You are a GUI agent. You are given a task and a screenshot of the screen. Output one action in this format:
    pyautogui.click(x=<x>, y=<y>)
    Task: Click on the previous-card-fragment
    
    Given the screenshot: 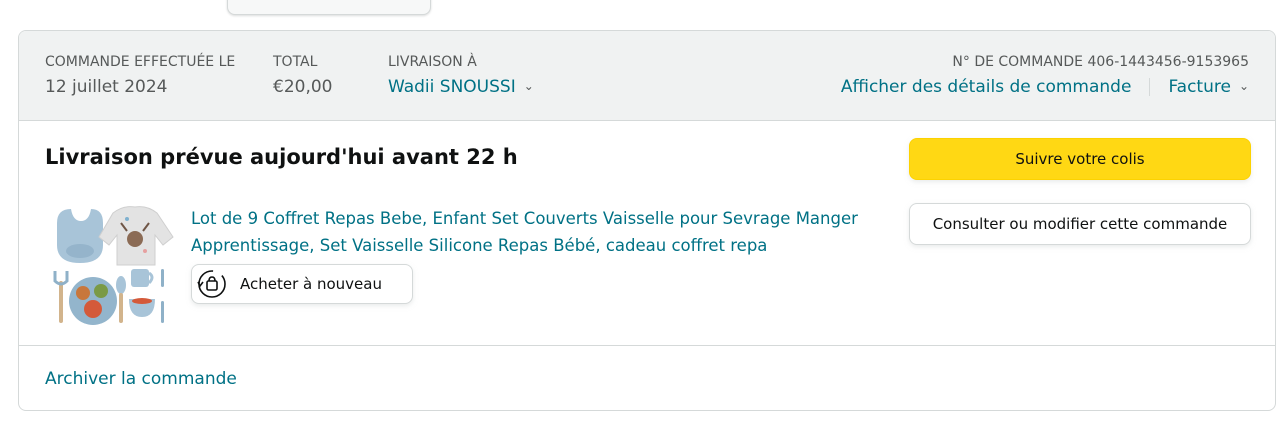 What is the action you would take?
    pyautogui.click(x=640, y=15)
    